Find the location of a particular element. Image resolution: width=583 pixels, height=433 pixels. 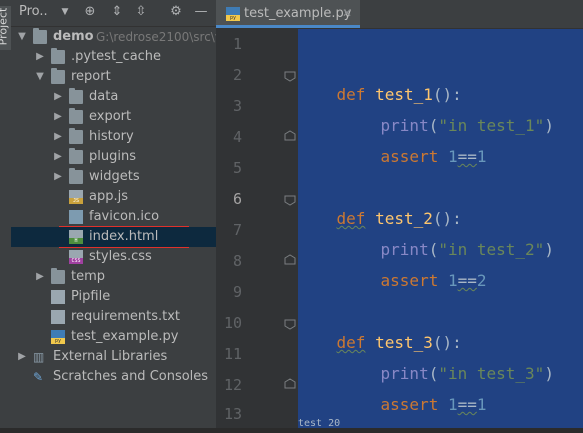

tree-item-label: history is located at coordinates (111, 136).